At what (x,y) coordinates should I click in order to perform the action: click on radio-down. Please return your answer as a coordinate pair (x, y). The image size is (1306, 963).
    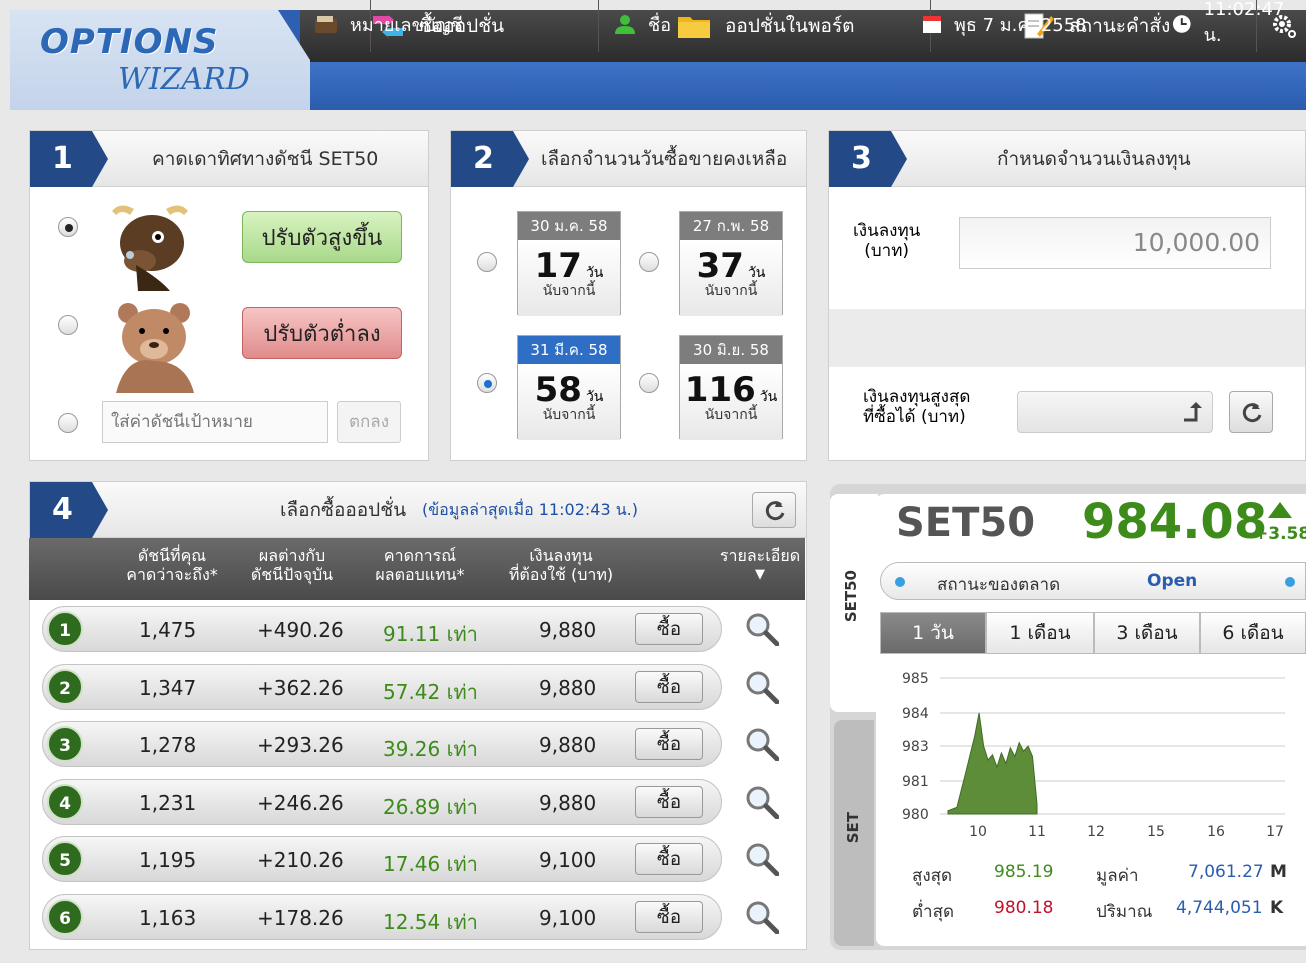
    Looking at the image, I should click on (68, 325).